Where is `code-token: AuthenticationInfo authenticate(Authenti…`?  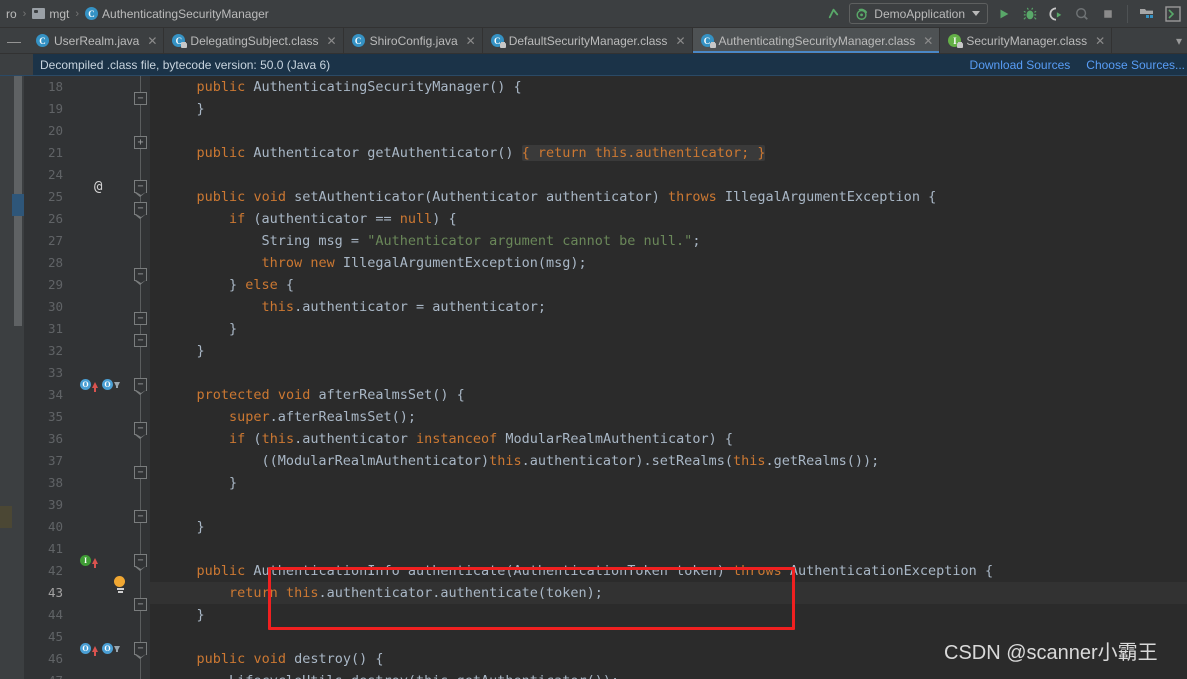
code-token: AuthenticationInfo authenticate(Authenti… is located at coordinates (489, 571).